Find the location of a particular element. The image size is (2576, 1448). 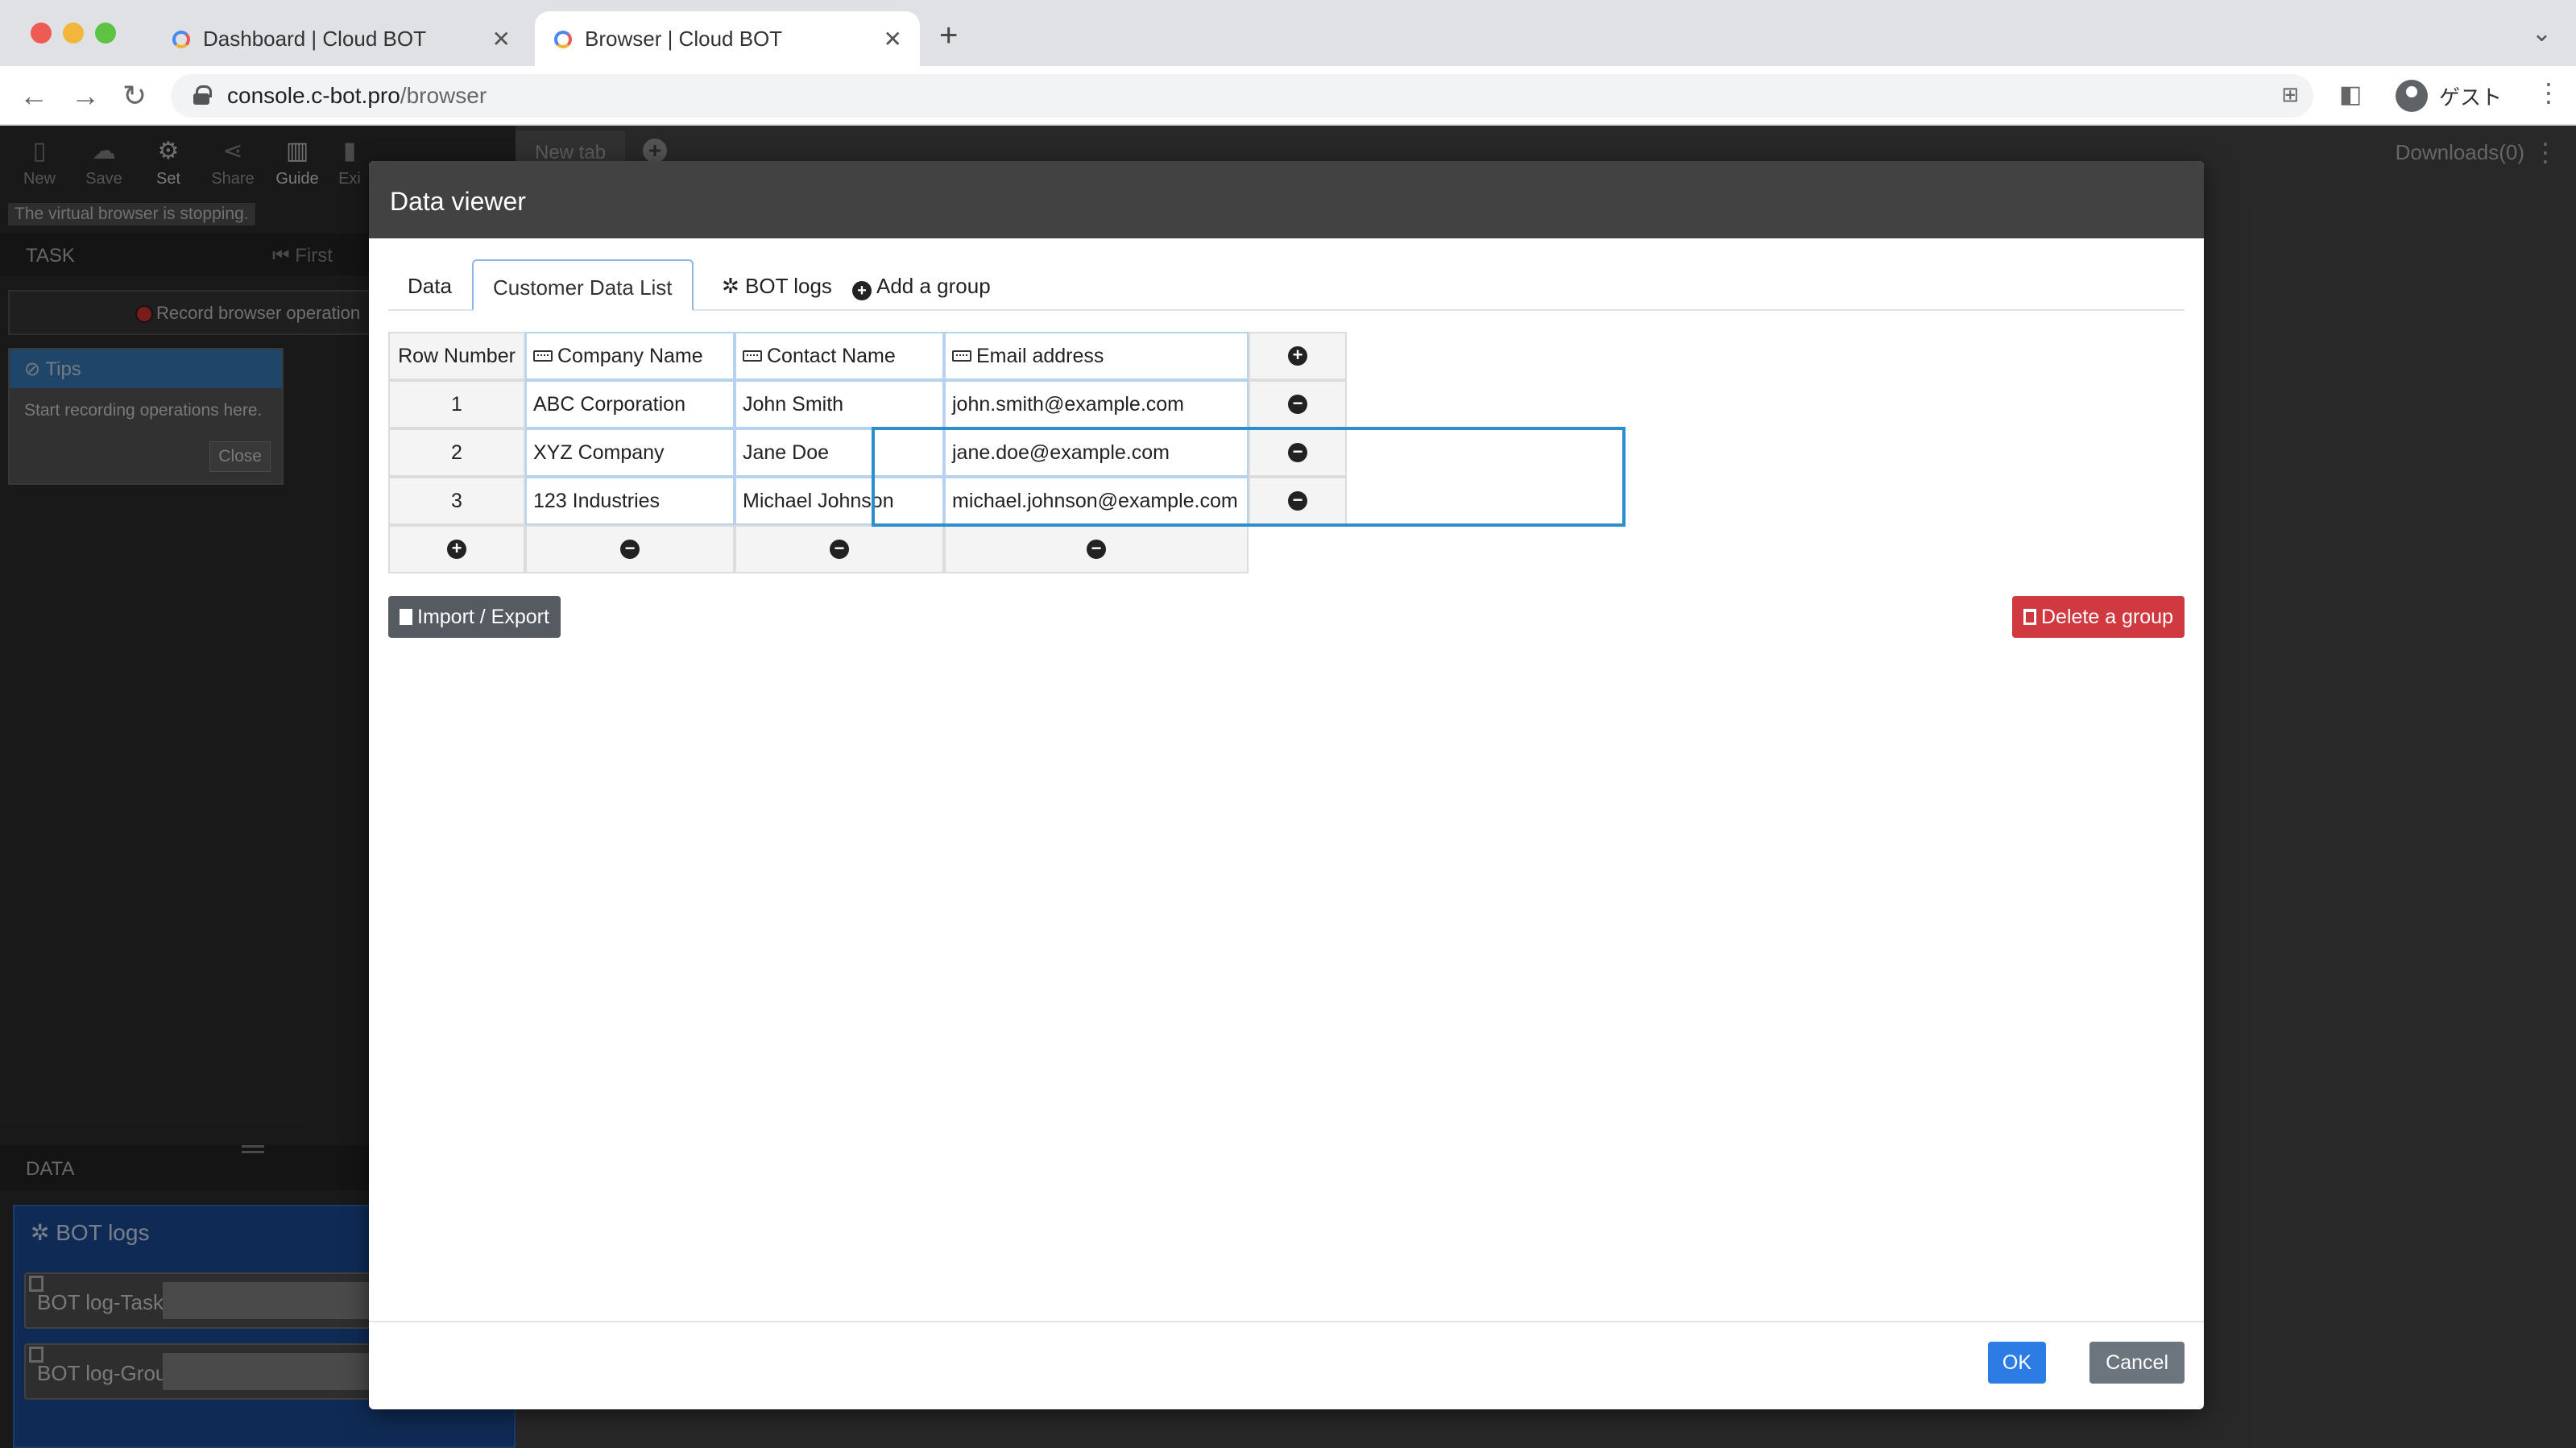

cell-company-name: ABC Corporation is located at coordinates (630, 404).